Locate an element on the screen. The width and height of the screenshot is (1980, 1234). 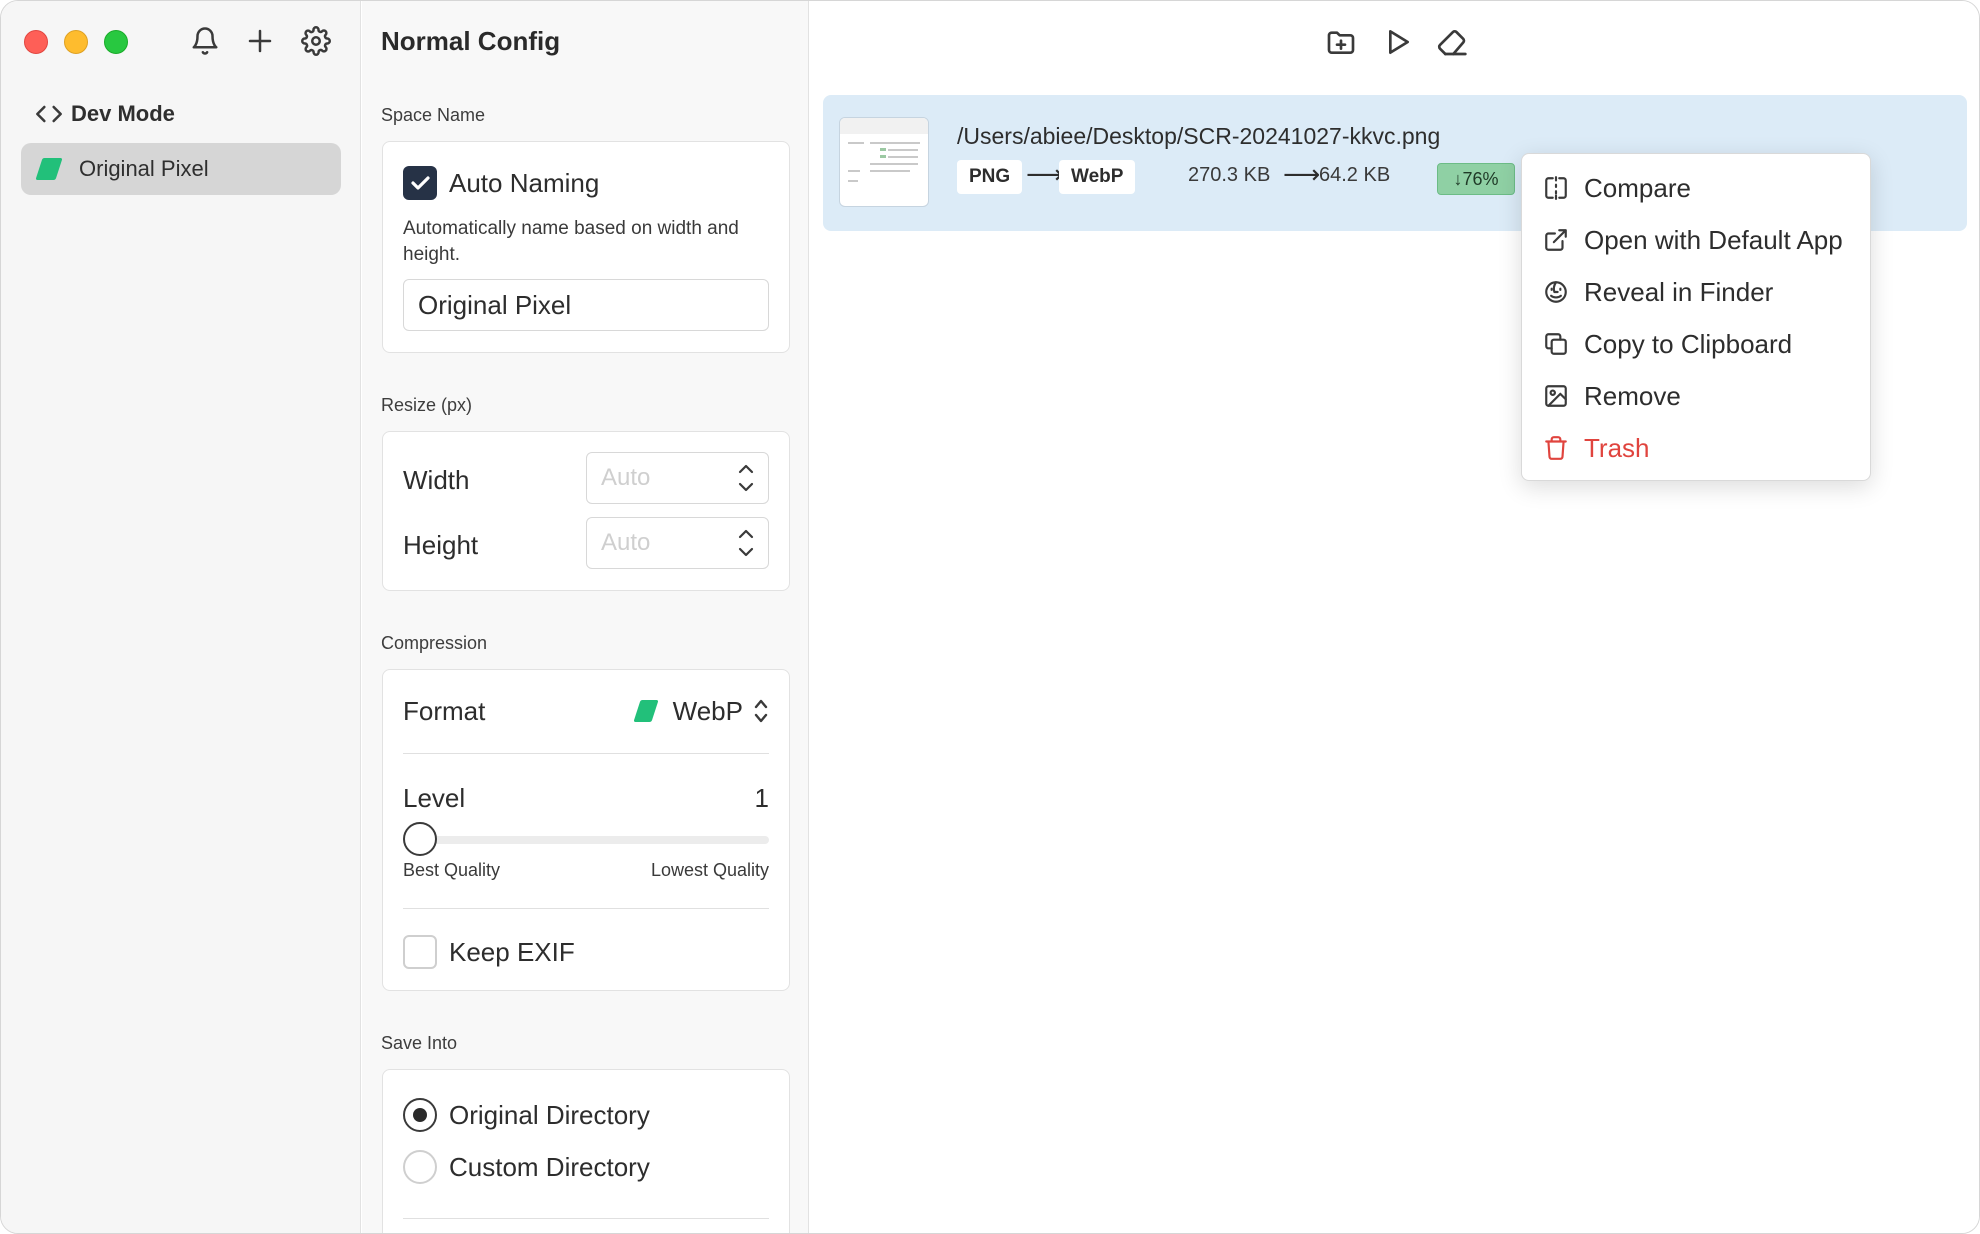
menu-item-compare: Compare is located at coordinates (1696, 188).